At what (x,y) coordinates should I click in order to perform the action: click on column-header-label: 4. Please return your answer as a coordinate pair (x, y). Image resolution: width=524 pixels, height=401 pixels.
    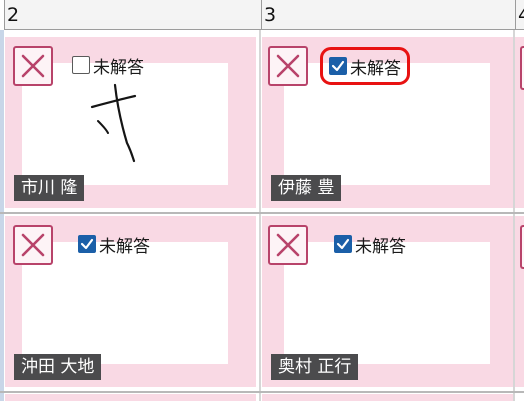
    Looking at the image, I should click on (521, 15).